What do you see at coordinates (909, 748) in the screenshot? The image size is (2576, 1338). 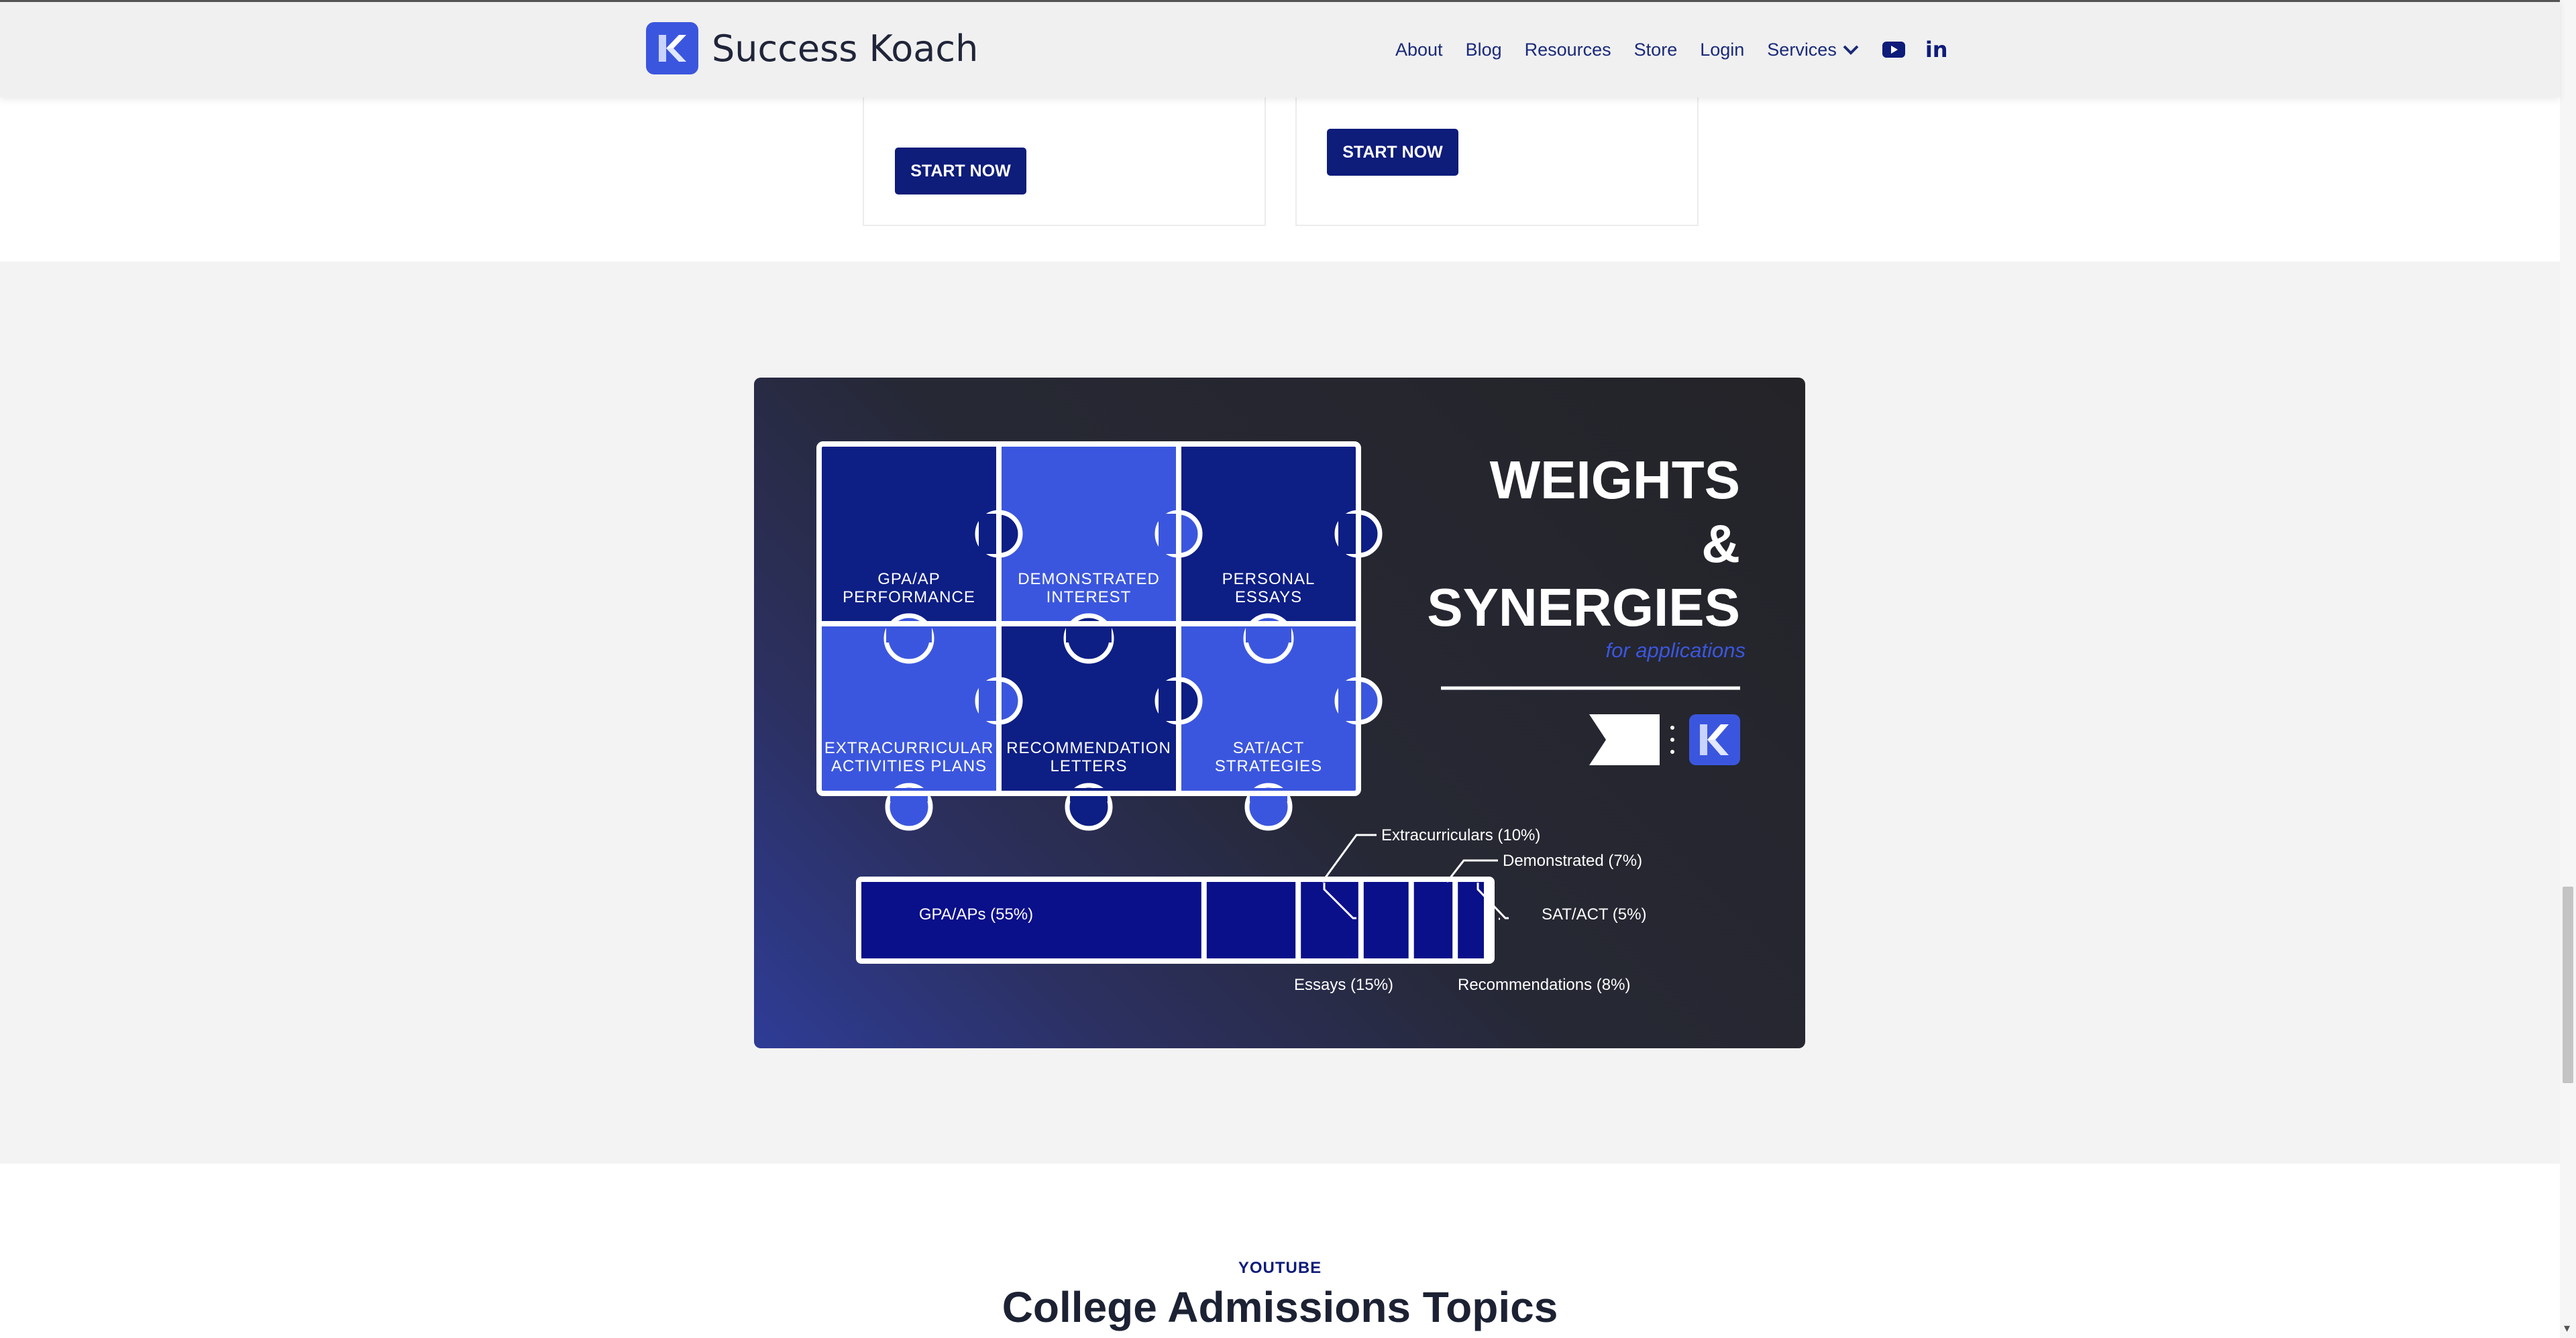 I see `piece-label: EXTRACURRICULAR` at bounding box center [909, 748].